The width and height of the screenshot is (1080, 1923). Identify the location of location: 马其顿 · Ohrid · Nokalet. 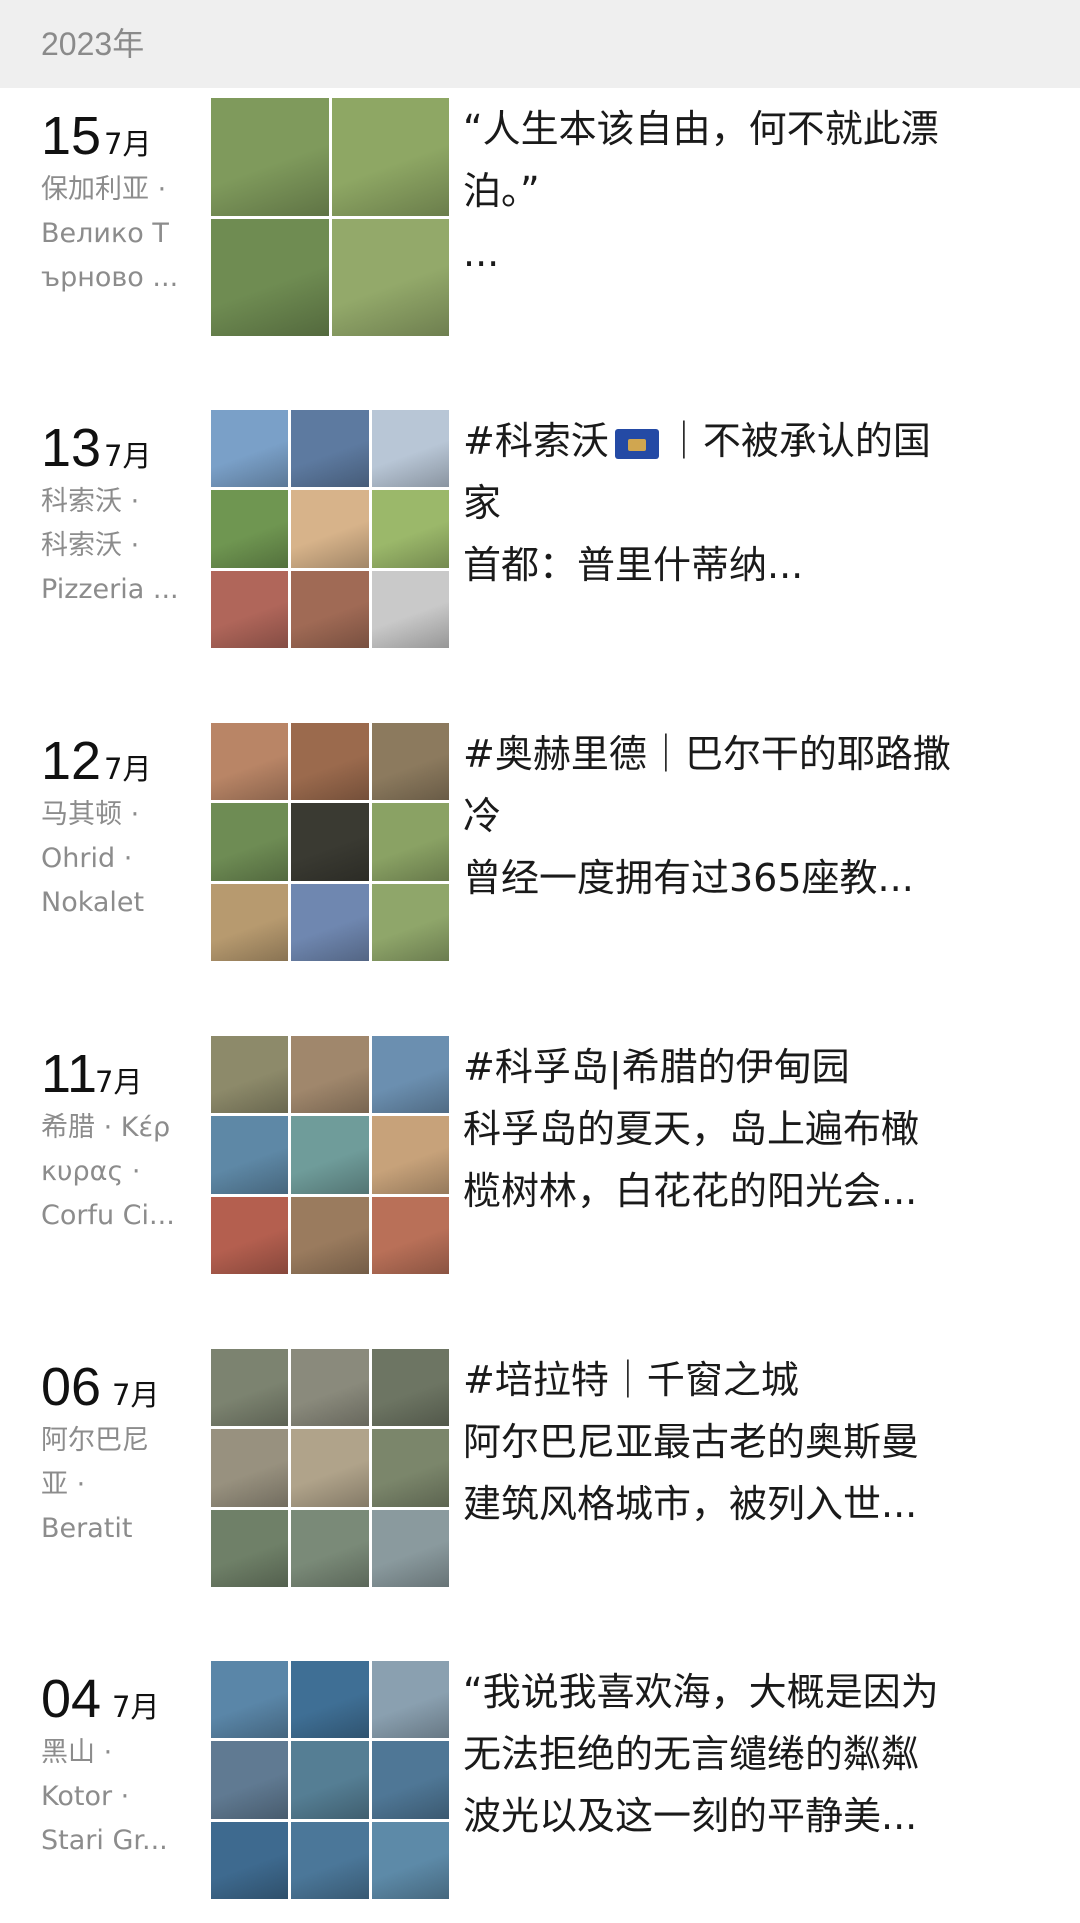
(116, 859).